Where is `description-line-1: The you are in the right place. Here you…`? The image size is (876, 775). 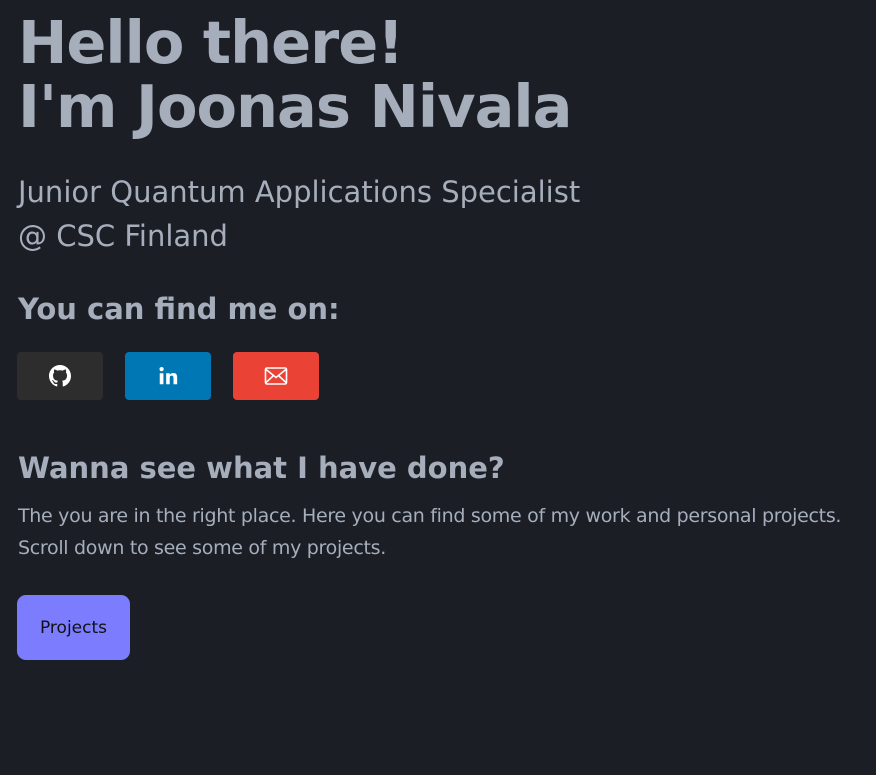 description-line-1: The you are in the right place. Here you… is located at coordinates (430, 516).